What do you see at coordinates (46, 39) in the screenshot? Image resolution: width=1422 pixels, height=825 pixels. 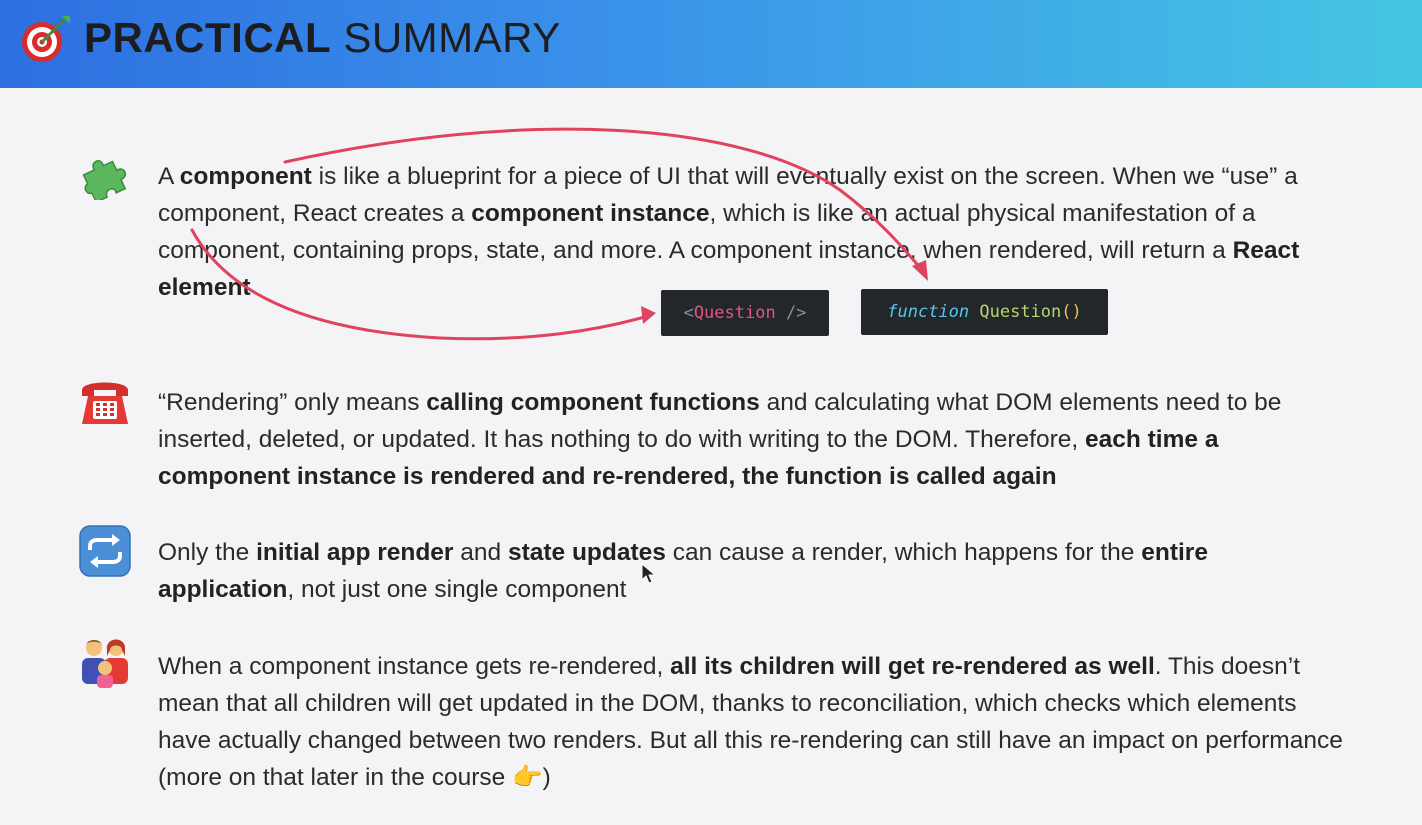 I see `target-dart-icon` at bounding box center [46, 39].